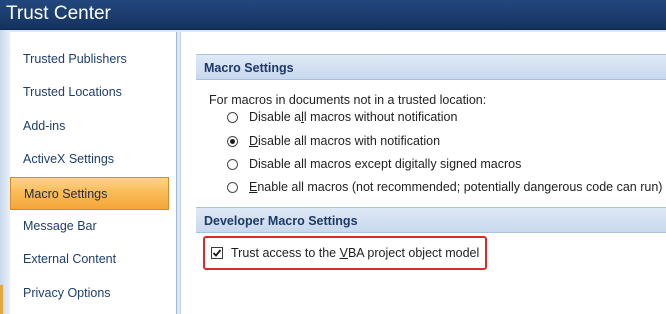 The width and height of the screenshot is (666, 314). I want to click on sidebar-item-label: ActiveX Settings, so click(69, 159).